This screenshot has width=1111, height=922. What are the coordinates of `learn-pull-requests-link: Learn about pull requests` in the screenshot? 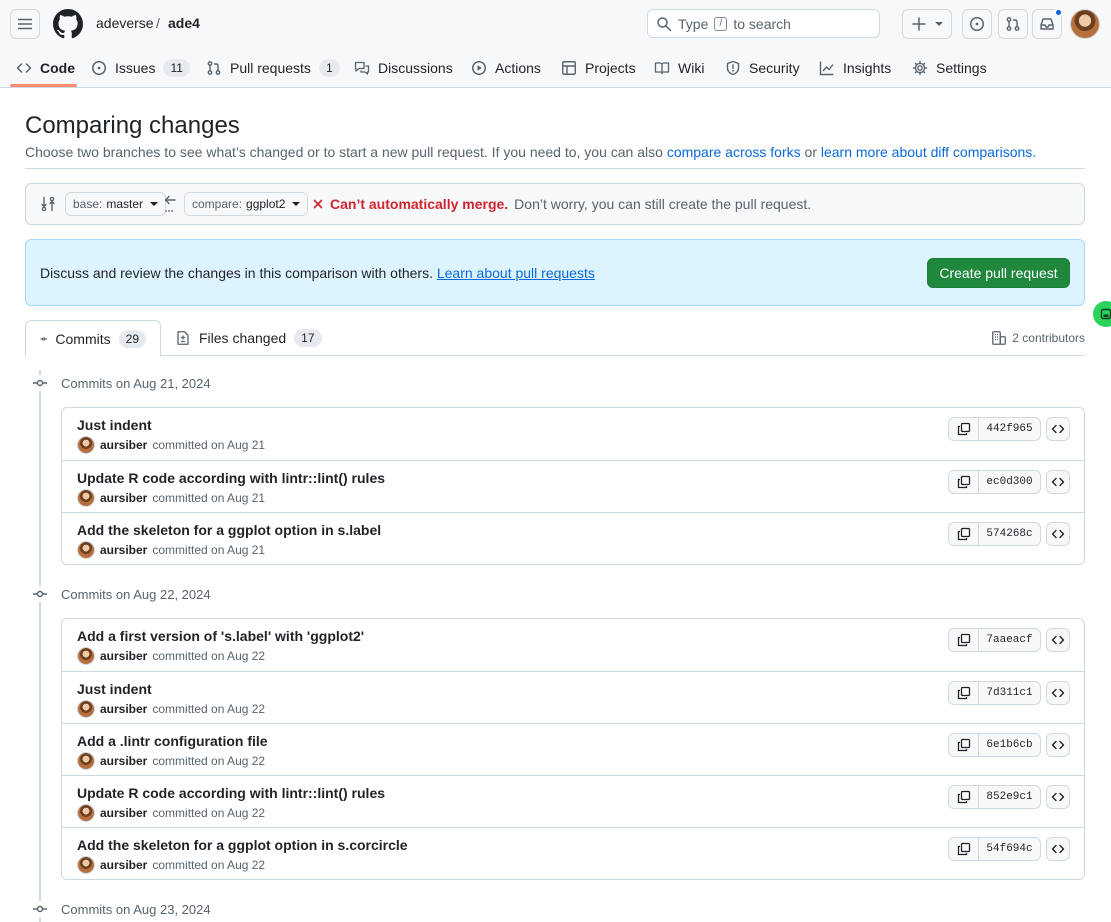 It's located at (516, 273).